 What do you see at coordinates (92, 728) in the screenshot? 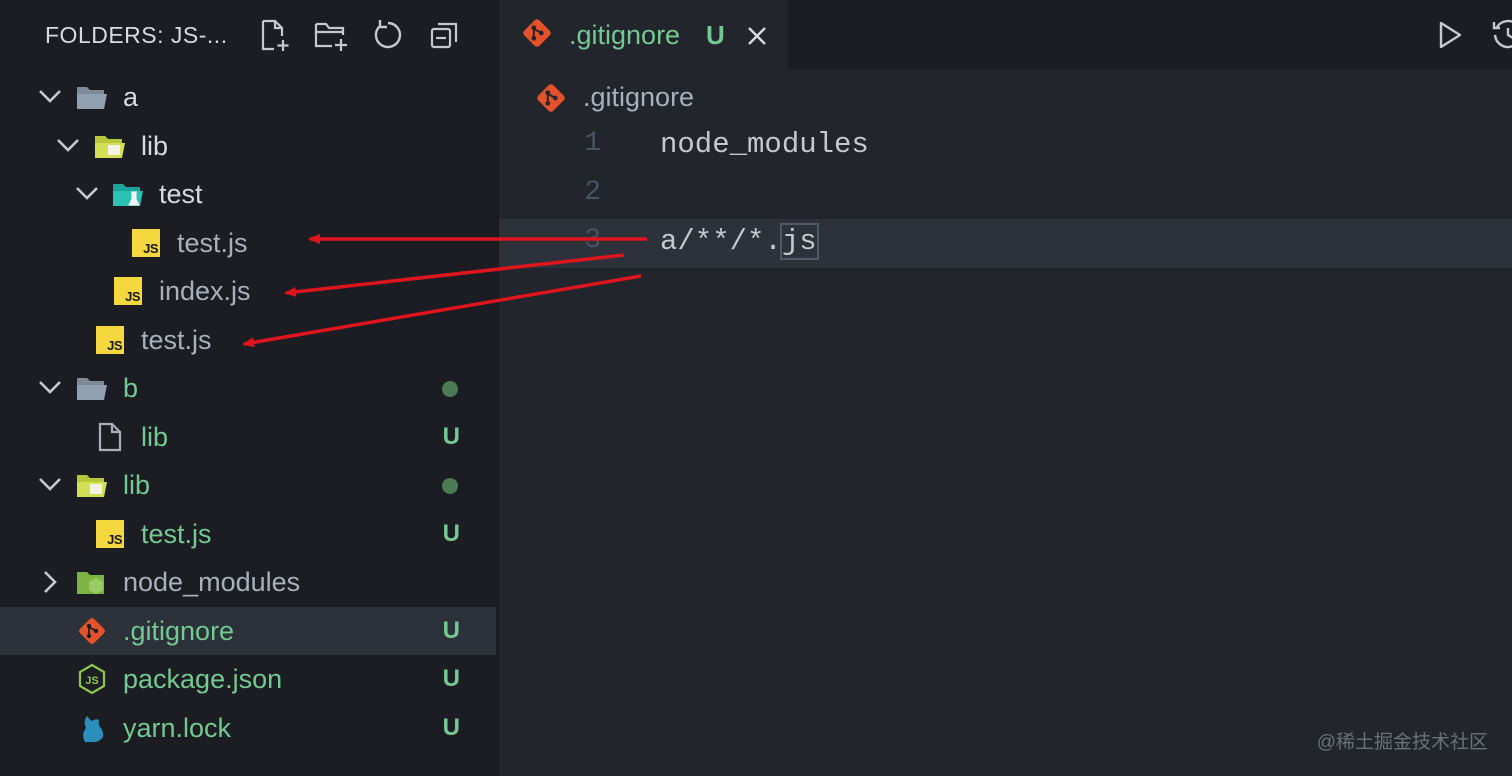
I see `yarn-icon` at bounding box center [92, 728].